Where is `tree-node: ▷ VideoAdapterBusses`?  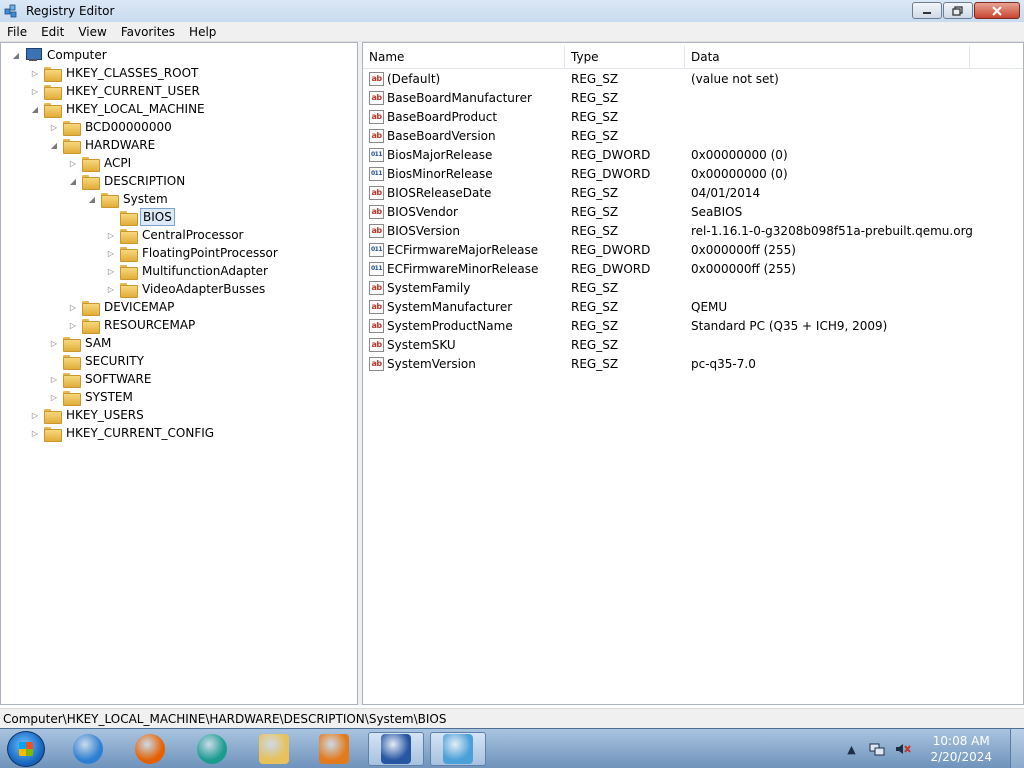 tree-node: ▷ VideoAdapterBusses is located at coordinates (186, 289).